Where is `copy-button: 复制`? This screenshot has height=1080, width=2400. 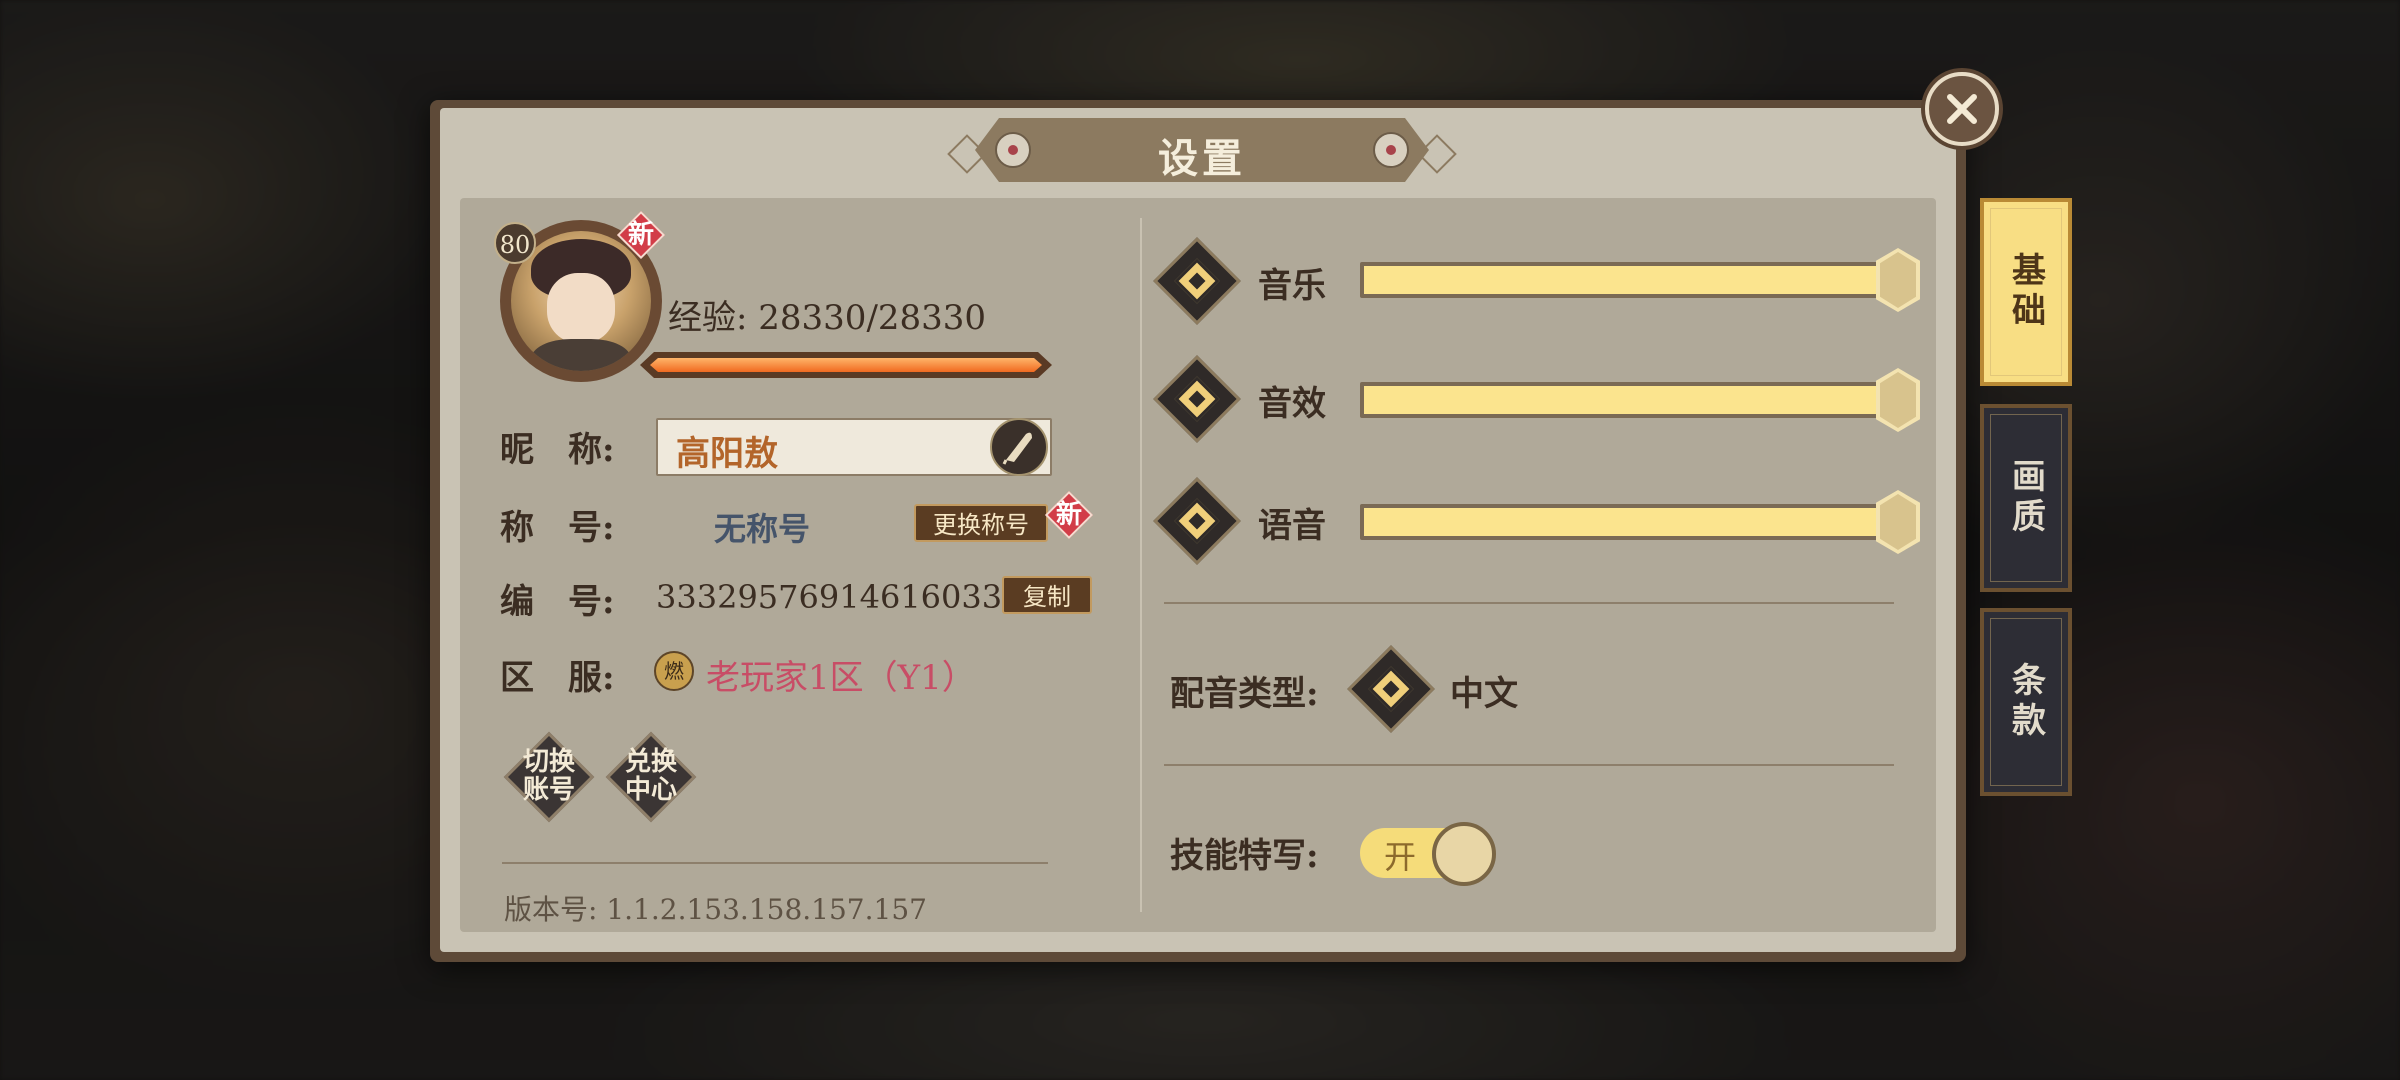
copy-button: 复制 is located at coordinates (1047, 595).